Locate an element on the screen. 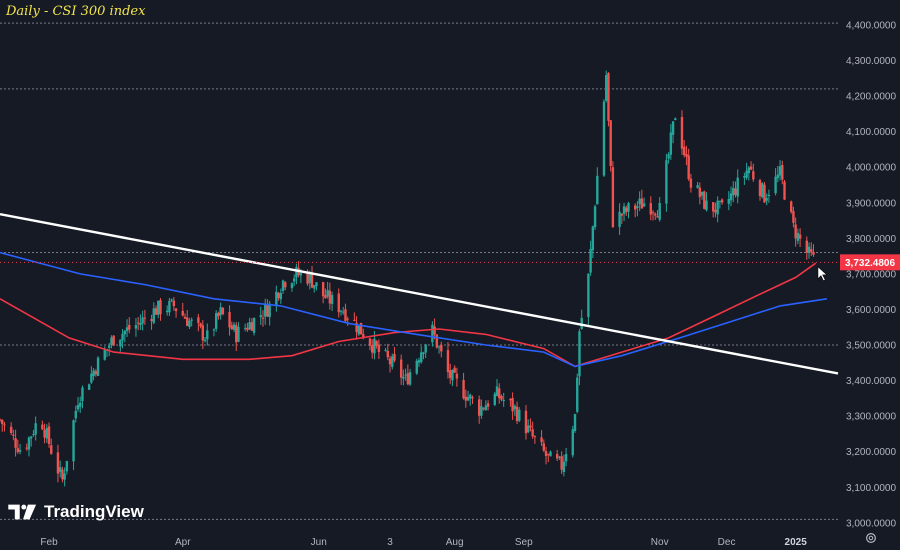  mouse-cursor-icon is located at coordinates (822, 274).